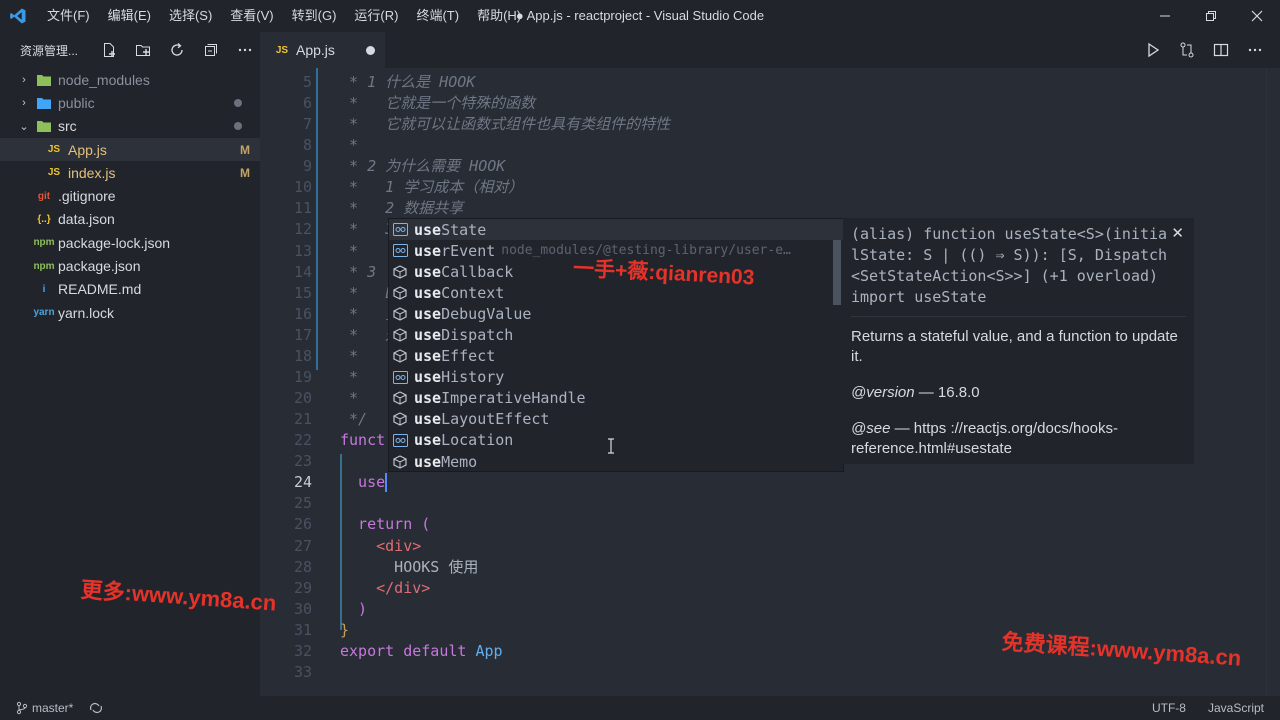 This screenshot has height=720, width=1280. I want to click on close-icon: ✕, so click(1177, 233).